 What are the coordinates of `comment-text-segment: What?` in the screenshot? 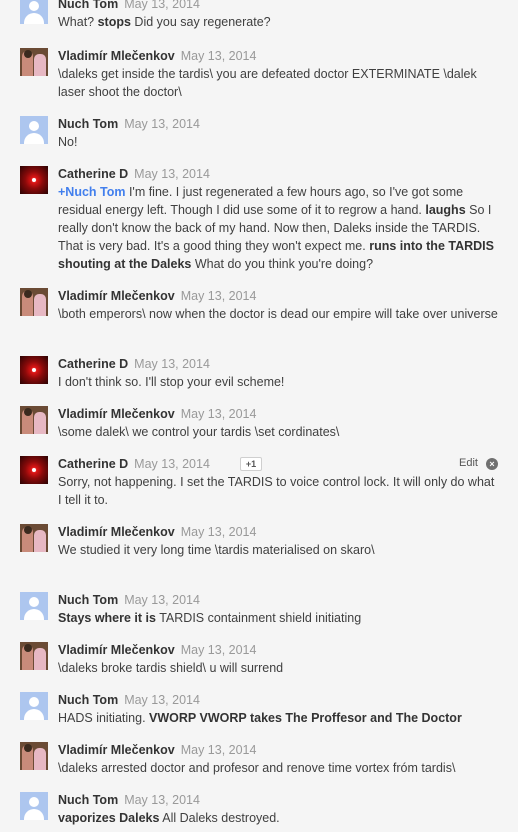 It's located at (78, 22).